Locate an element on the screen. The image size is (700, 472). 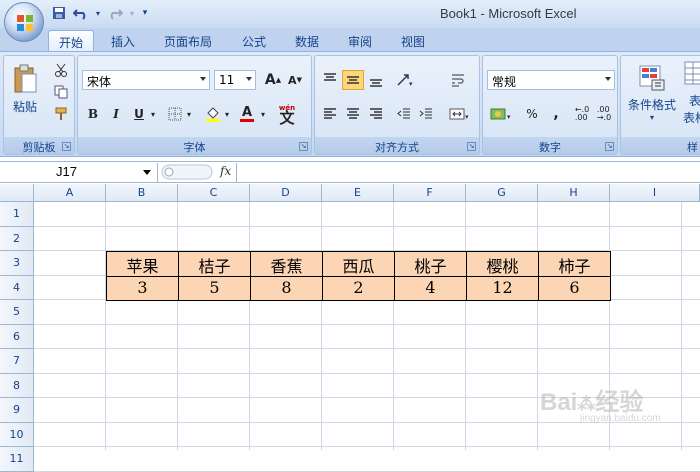
row-header-5: 5 is located at coordinates (17, 312).